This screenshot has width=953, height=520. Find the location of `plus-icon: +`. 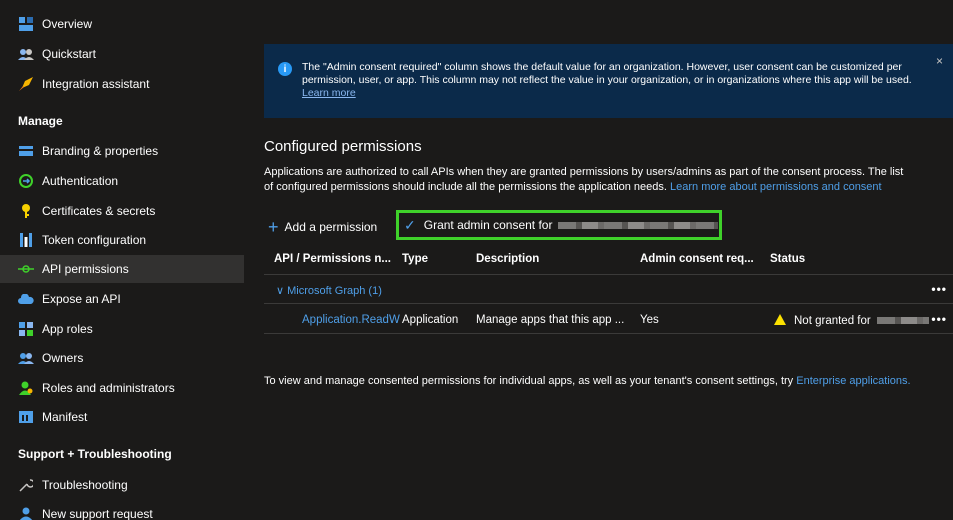

plus-icon: + is located at coordinates (273, 227).